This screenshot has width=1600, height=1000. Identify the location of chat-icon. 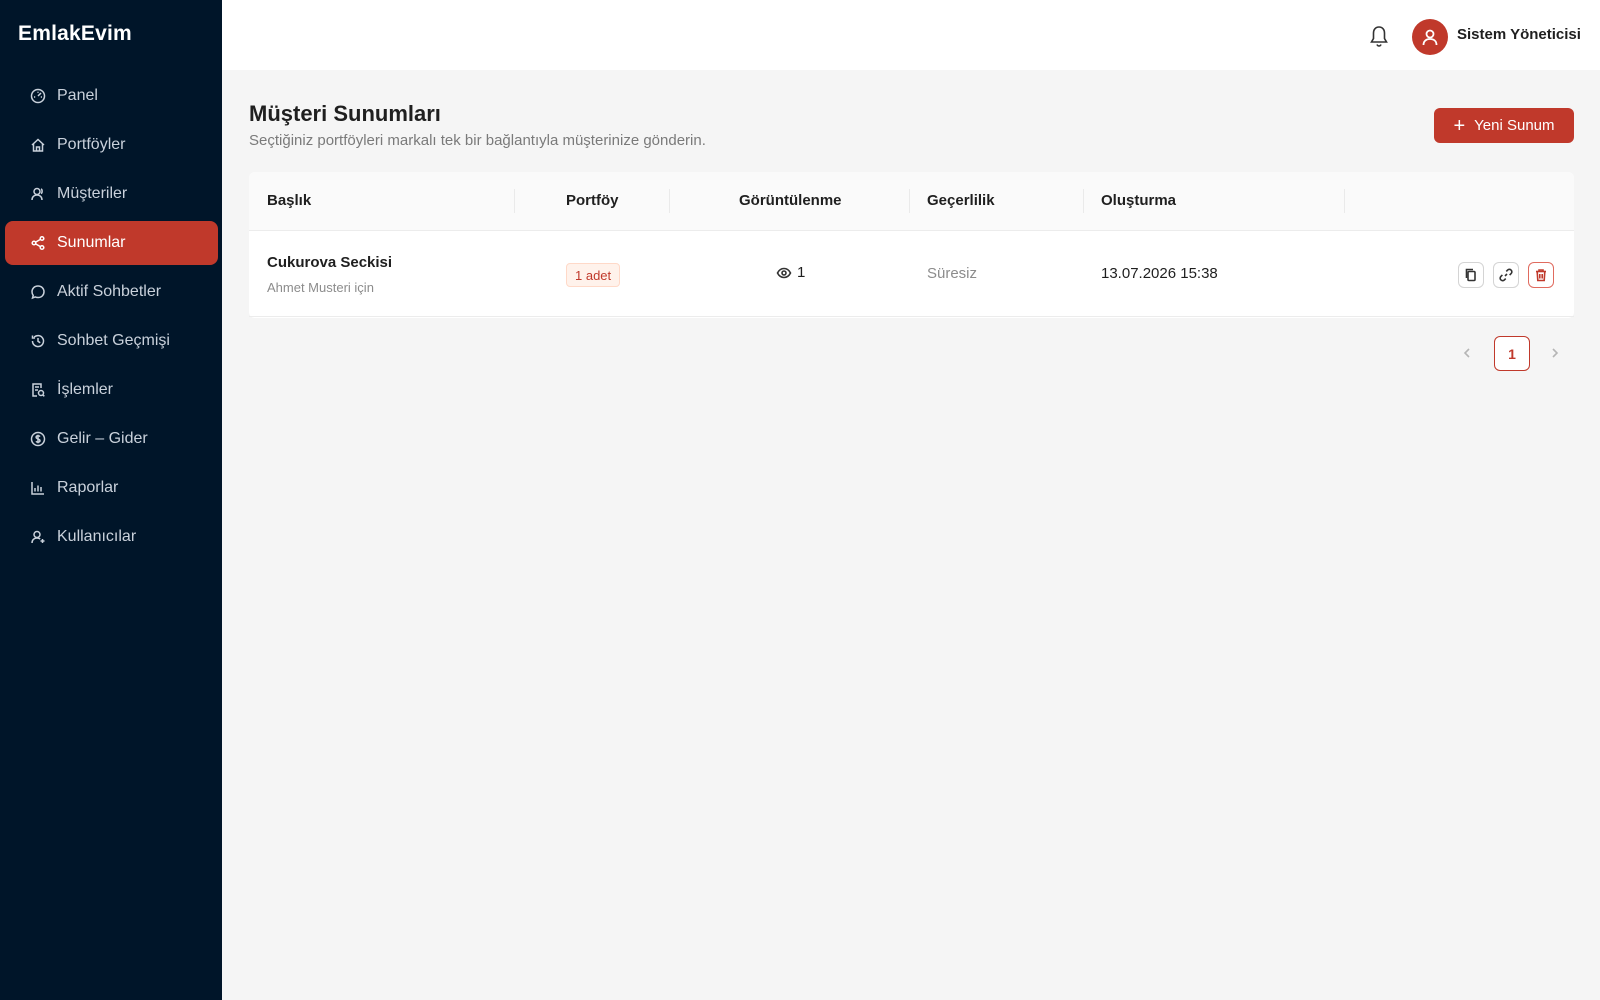
(38, 292).